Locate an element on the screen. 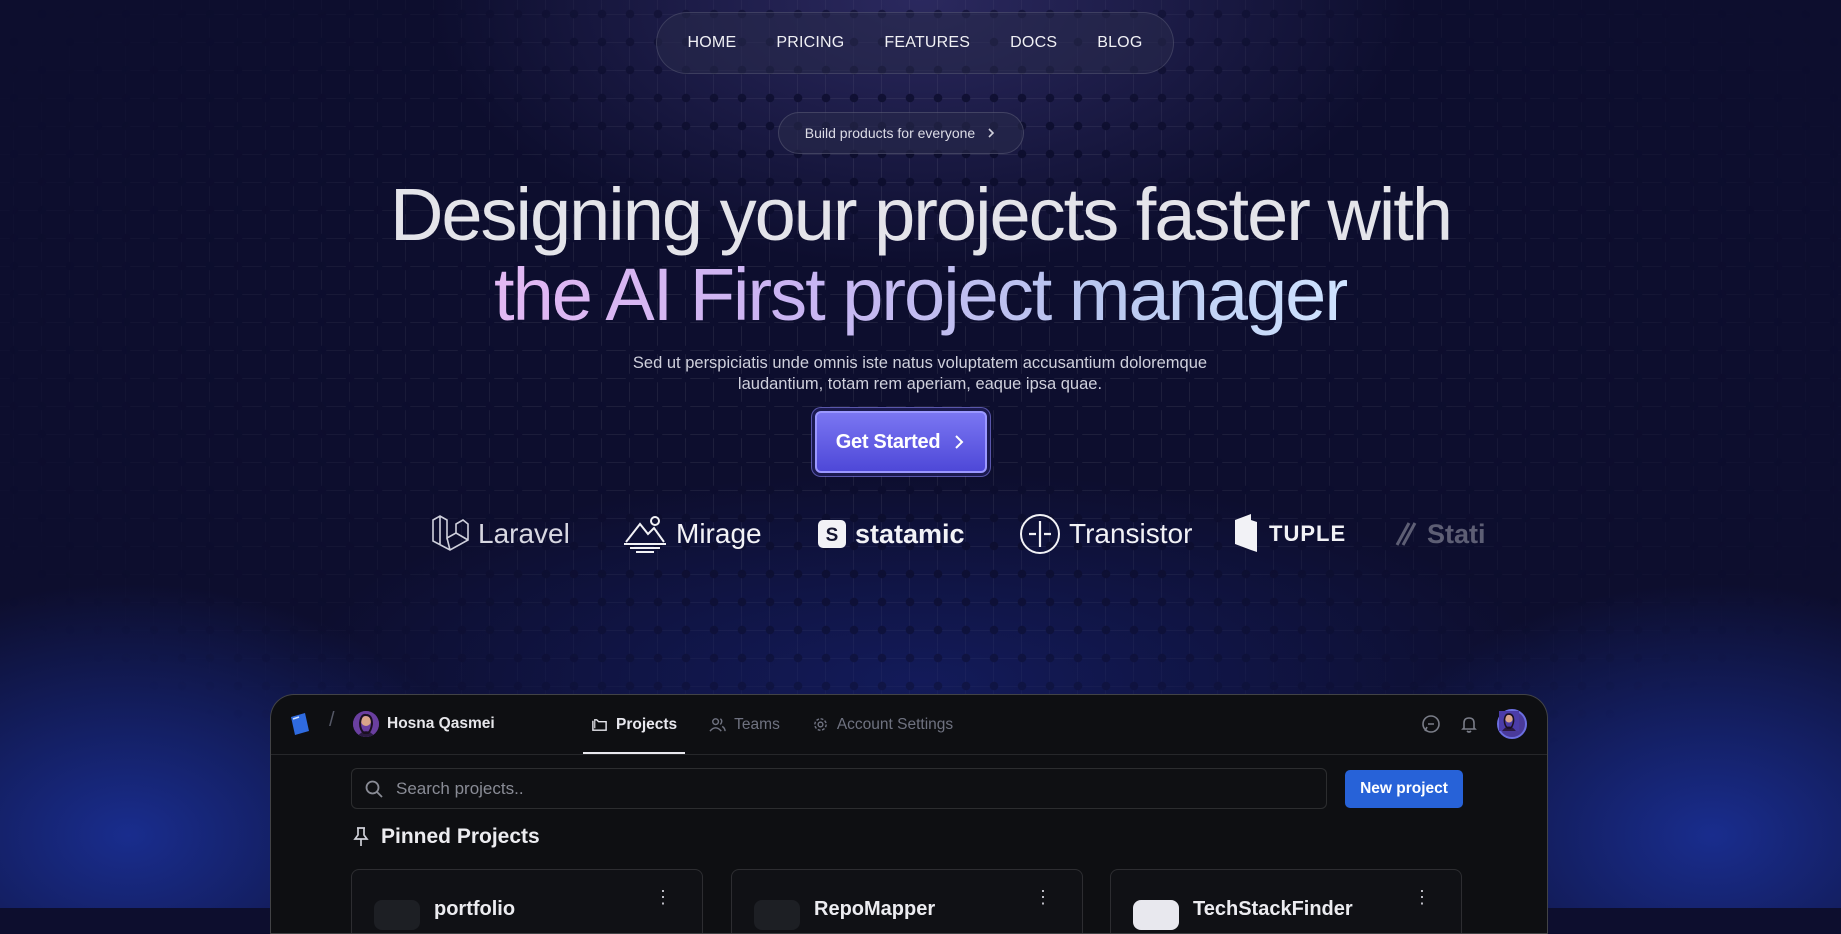 This screenshot has height=934, width=1841. project-card: portfolio ⋮ is located at coordinates (527, 901).